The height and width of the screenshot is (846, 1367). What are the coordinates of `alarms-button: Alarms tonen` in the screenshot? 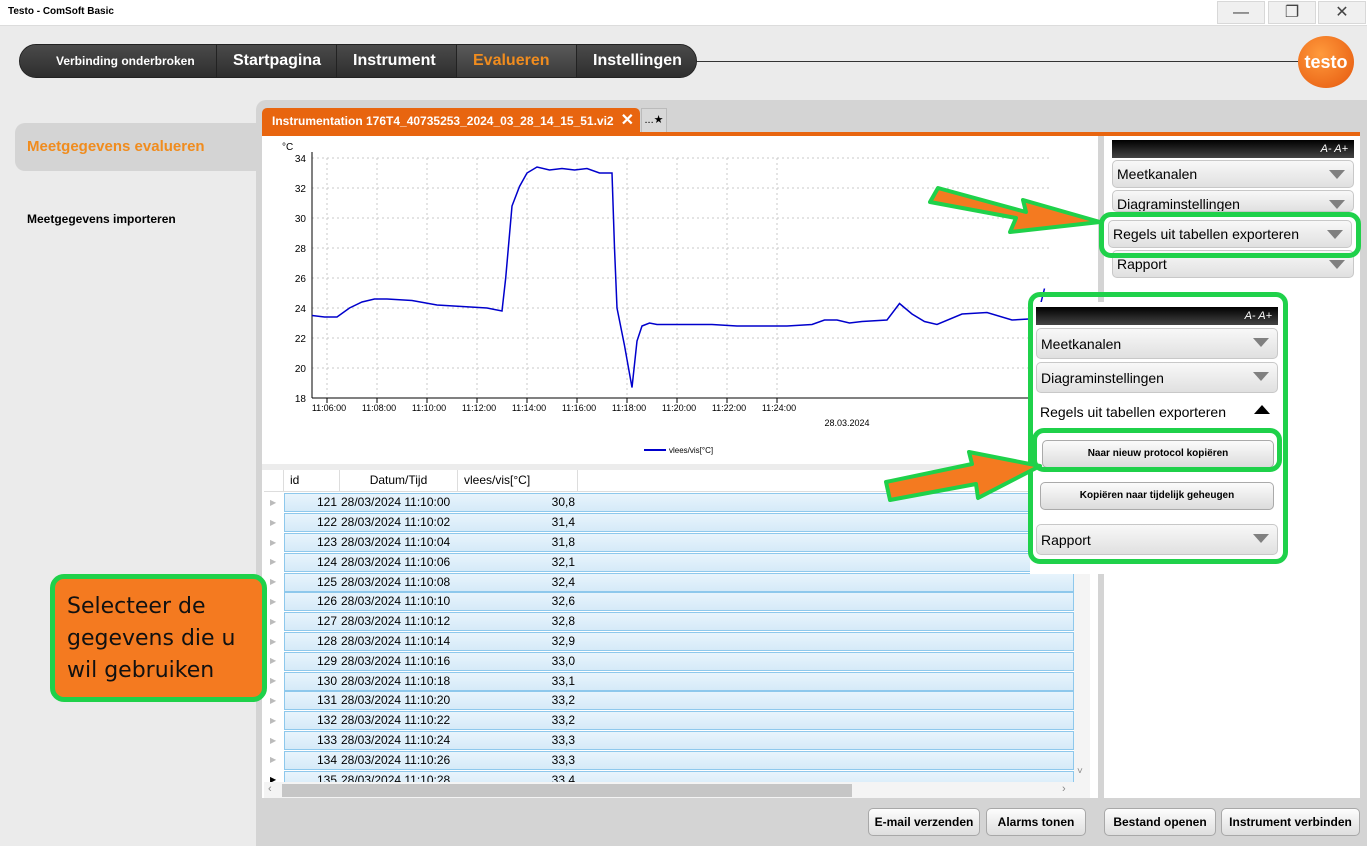 It's located at (1036, 822).